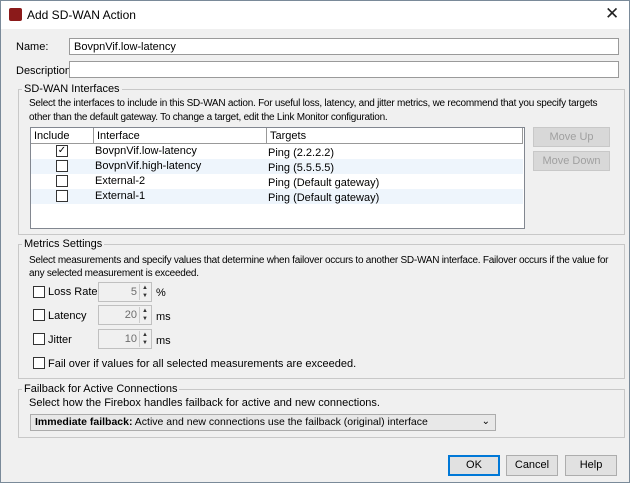  I want to click on loss-rate-spinner: 5 ▲ ▼, so click(125, 292).